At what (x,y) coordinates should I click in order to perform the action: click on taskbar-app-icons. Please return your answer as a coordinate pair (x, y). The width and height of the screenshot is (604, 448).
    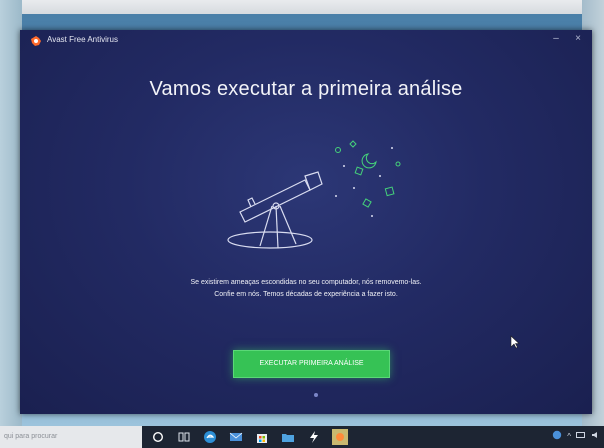
    Looking at the image, I should click on (249, 437).